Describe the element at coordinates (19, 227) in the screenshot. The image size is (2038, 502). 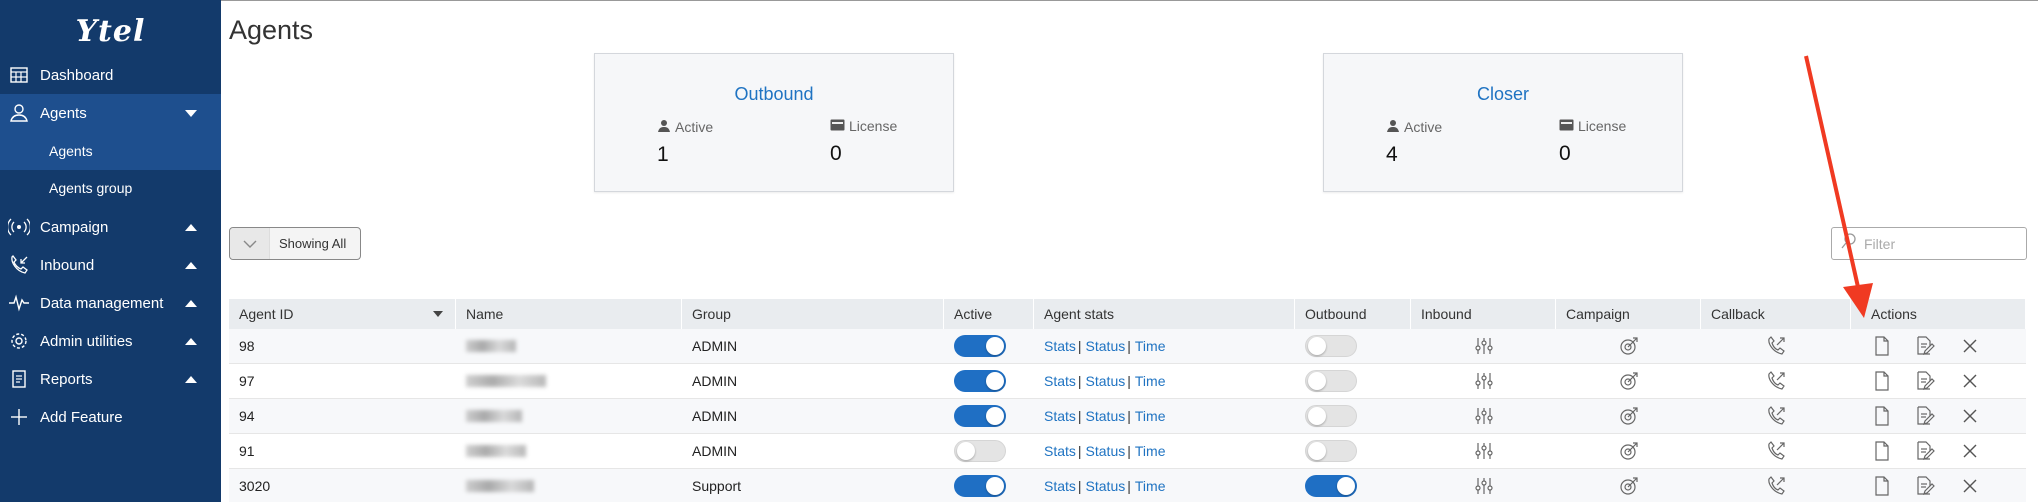
I see `campaign-icon` at that location.